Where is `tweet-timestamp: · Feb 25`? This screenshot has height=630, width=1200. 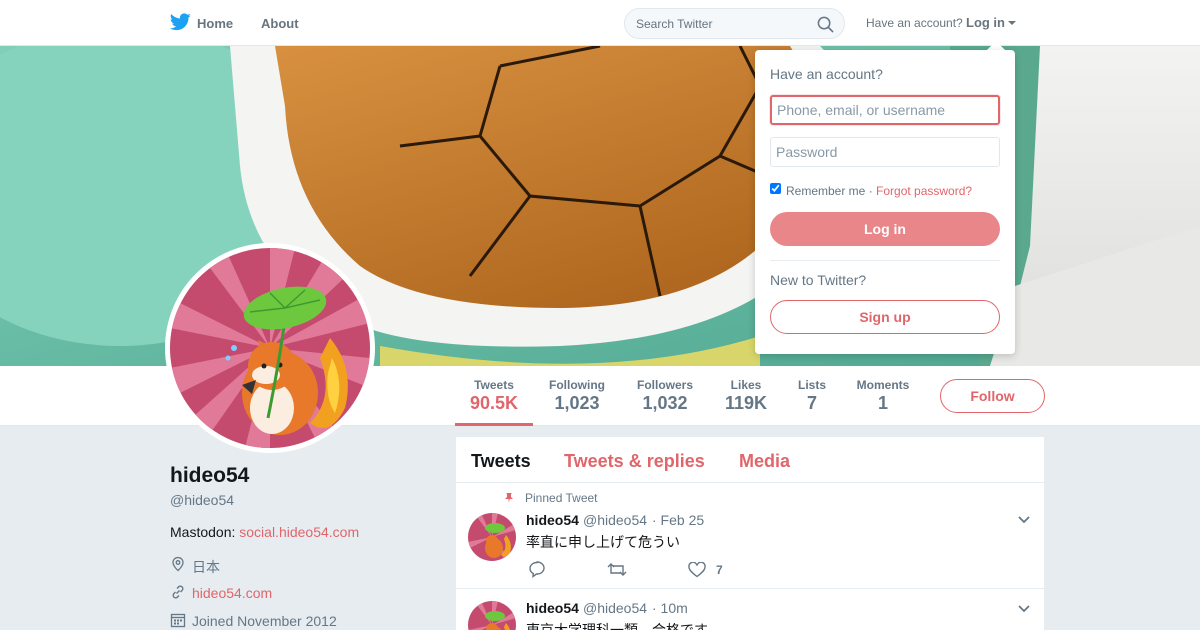 tweet-timestamp: · Feb 25 is located at coordinates (678, 520).